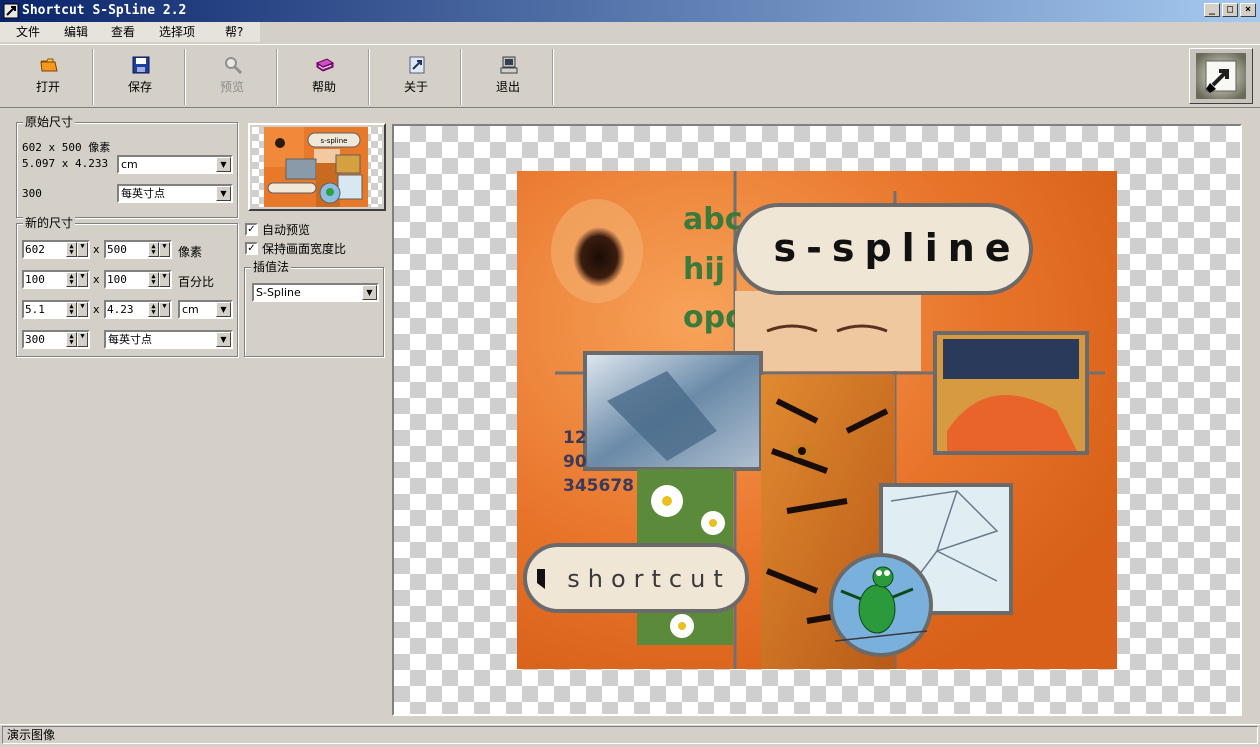 The height and width of the screenshot is (747, 1260). I want to click on about-label: 关于, so click(415, 87).